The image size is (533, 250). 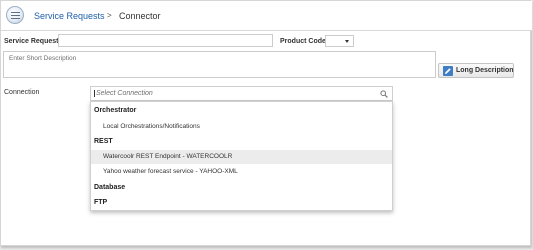 I want to click on product-code-select, so click(x=339, y=41).